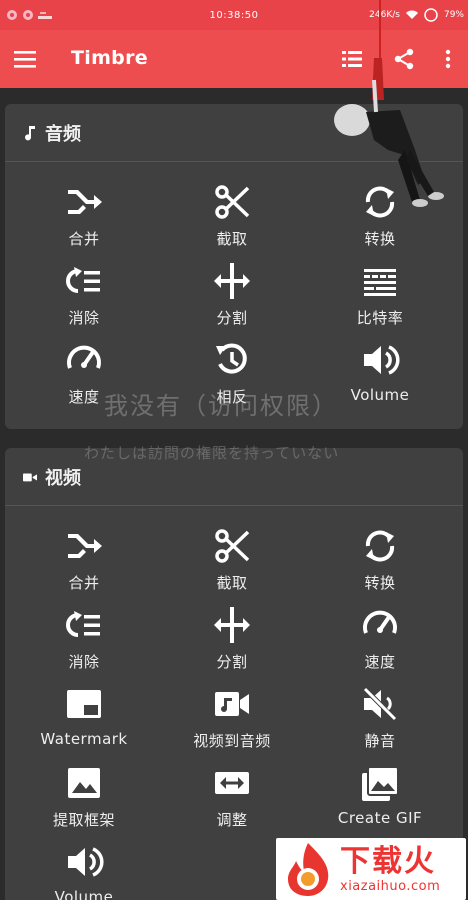 Image resolution: width=468 pixels, height=900 pixels. I want to click on video-image-button: 提取框架, so click(84, 802).